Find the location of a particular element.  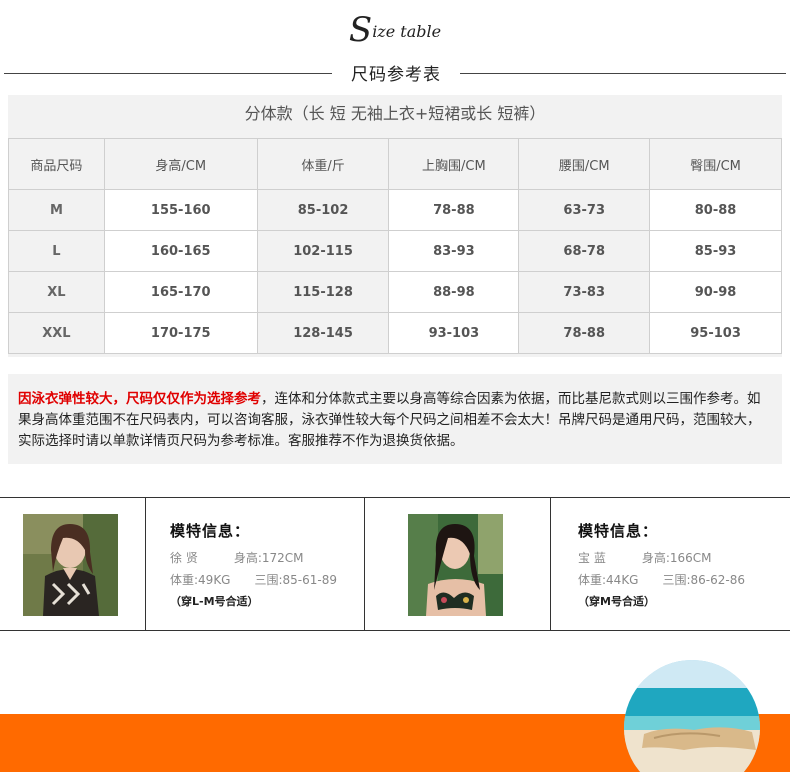

script-title-capital: S is located at coordinates (360, 30).